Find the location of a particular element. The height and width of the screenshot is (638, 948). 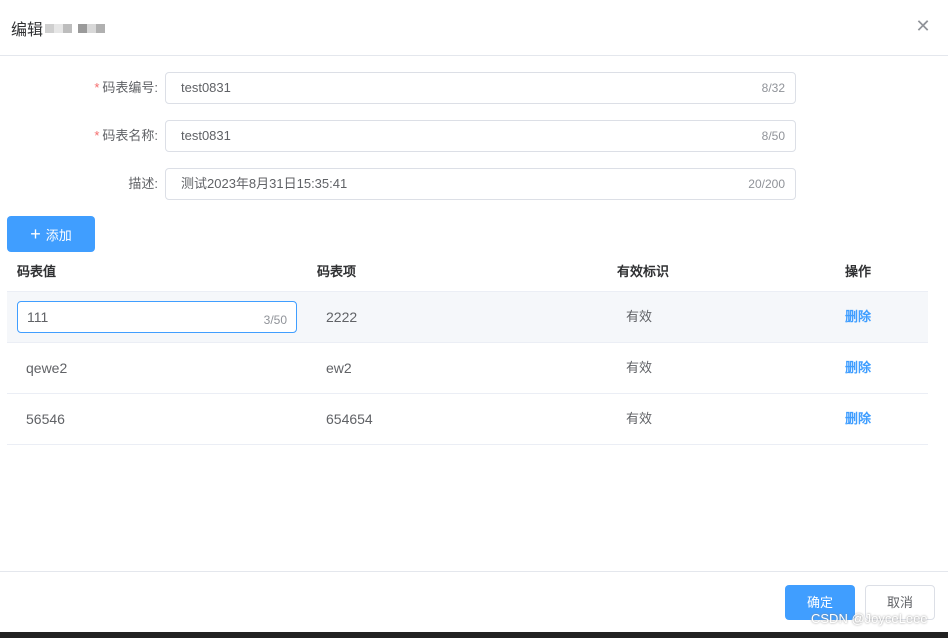

desc-input: 测试2023年8月31日15:35:41 20/200 is located at coordinates (480, 184).